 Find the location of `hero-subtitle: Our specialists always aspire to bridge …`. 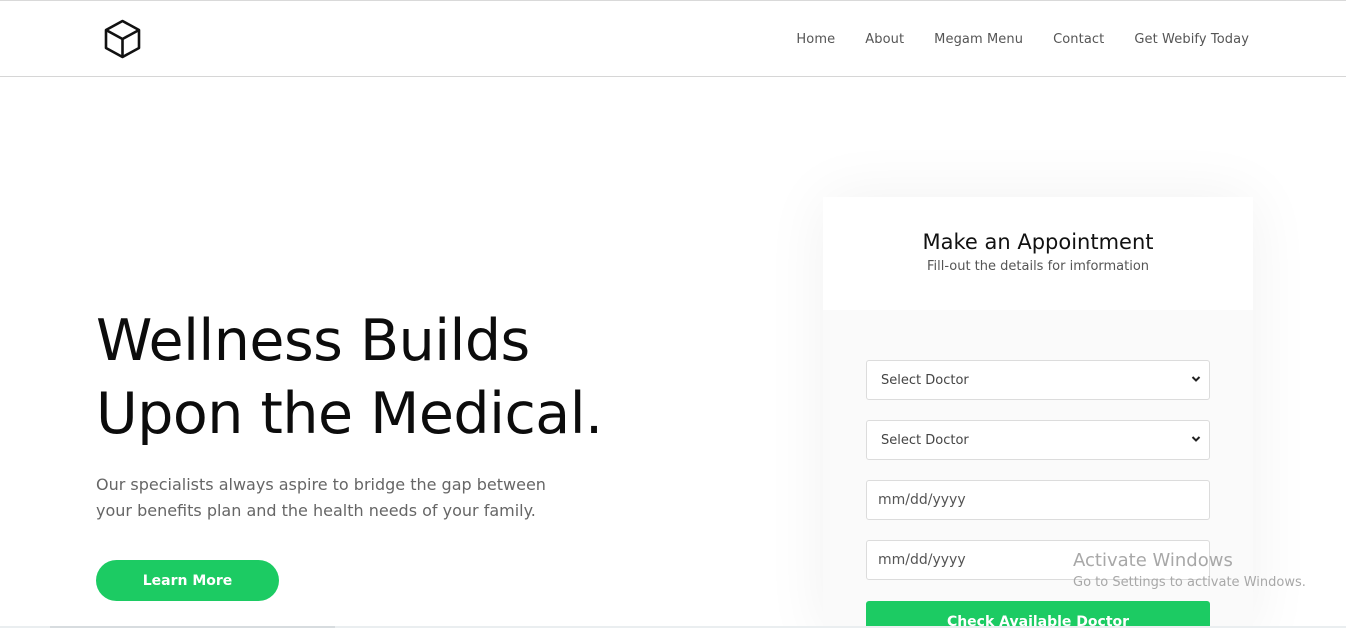

hero-subtitle: Our specialists always aspire to bridge … is located at coordinates (356, 498).